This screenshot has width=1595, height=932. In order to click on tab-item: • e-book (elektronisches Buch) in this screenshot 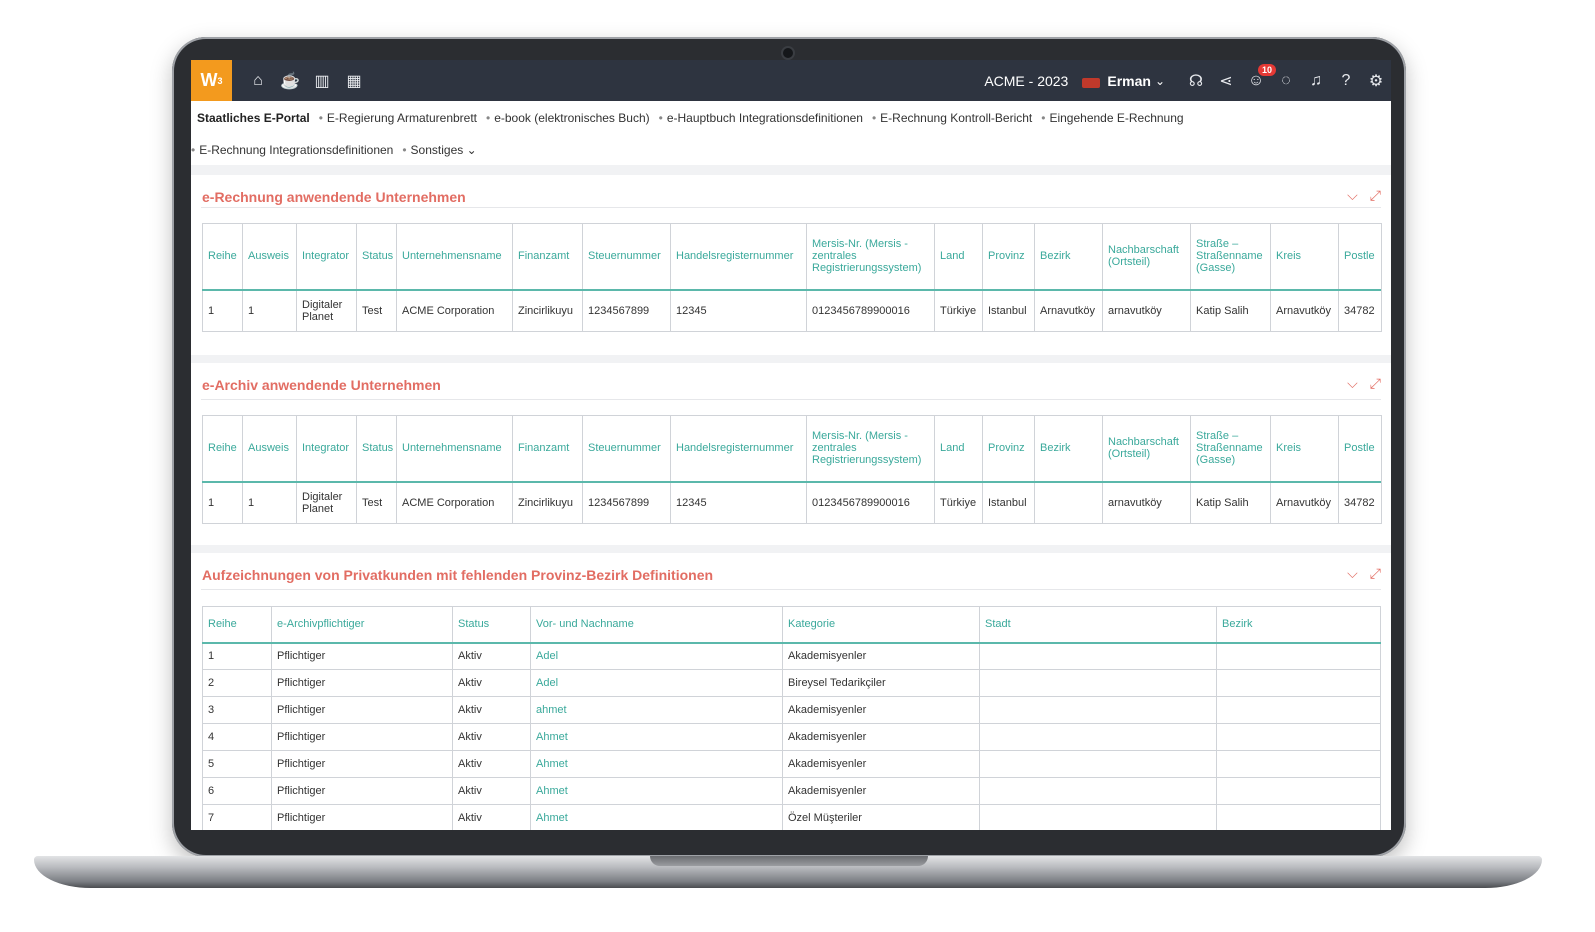, I will do `click(568, 118)`.